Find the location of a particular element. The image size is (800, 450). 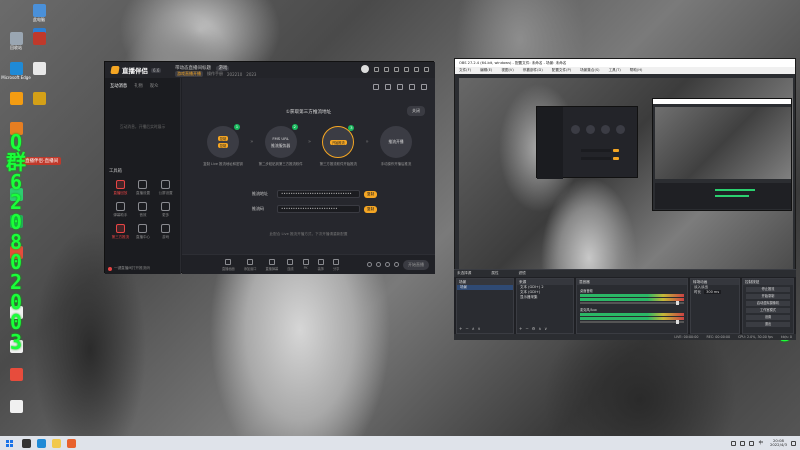

tab-interaction: 互动消息 is located at coordinates (118, 86).